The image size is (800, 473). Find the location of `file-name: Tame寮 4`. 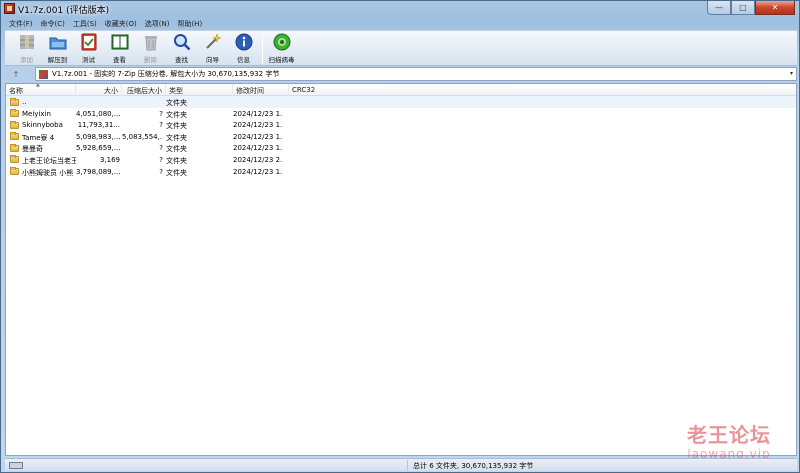

file-name: Tame寮 4 is located at coordinates (38, 137).